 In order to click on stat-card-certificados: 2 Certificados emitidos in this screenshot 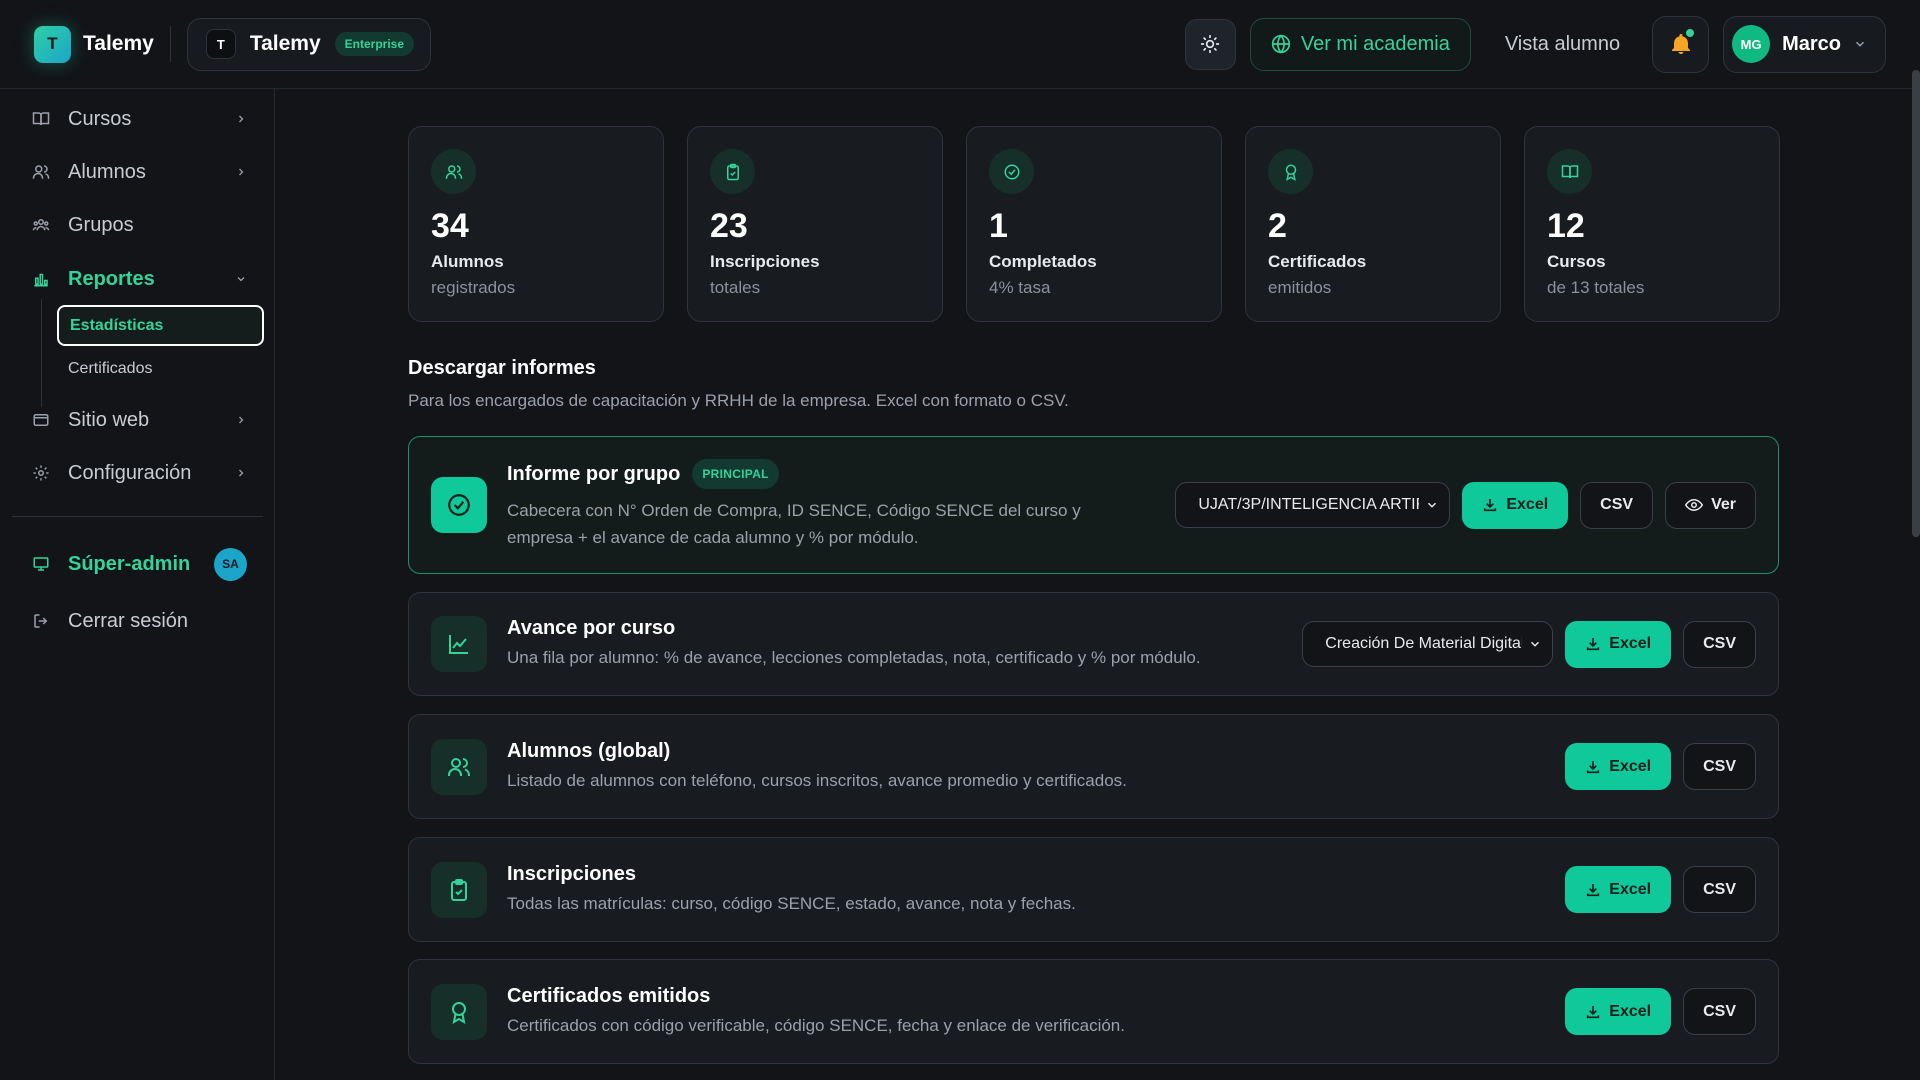, I will do `click(1373, 224)`.